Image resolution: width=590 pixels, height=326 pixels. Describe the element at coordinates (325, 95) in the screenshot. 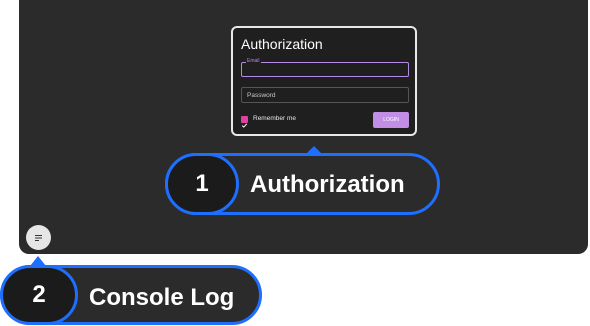

I see `password-field: Password` at that location.